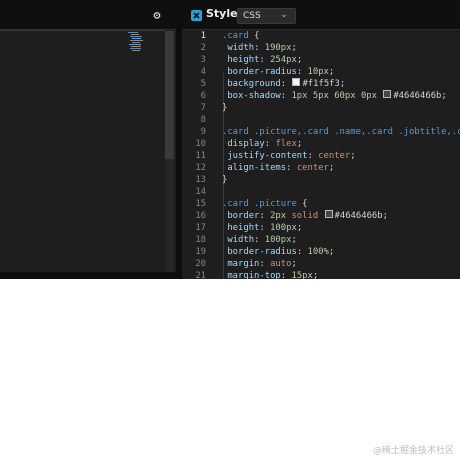 This screenshot has height=460, width=460. What do you see at coordinates (203, 108) in the screenshot?
I see `line-number: 7` at bounding box center [203, 108].